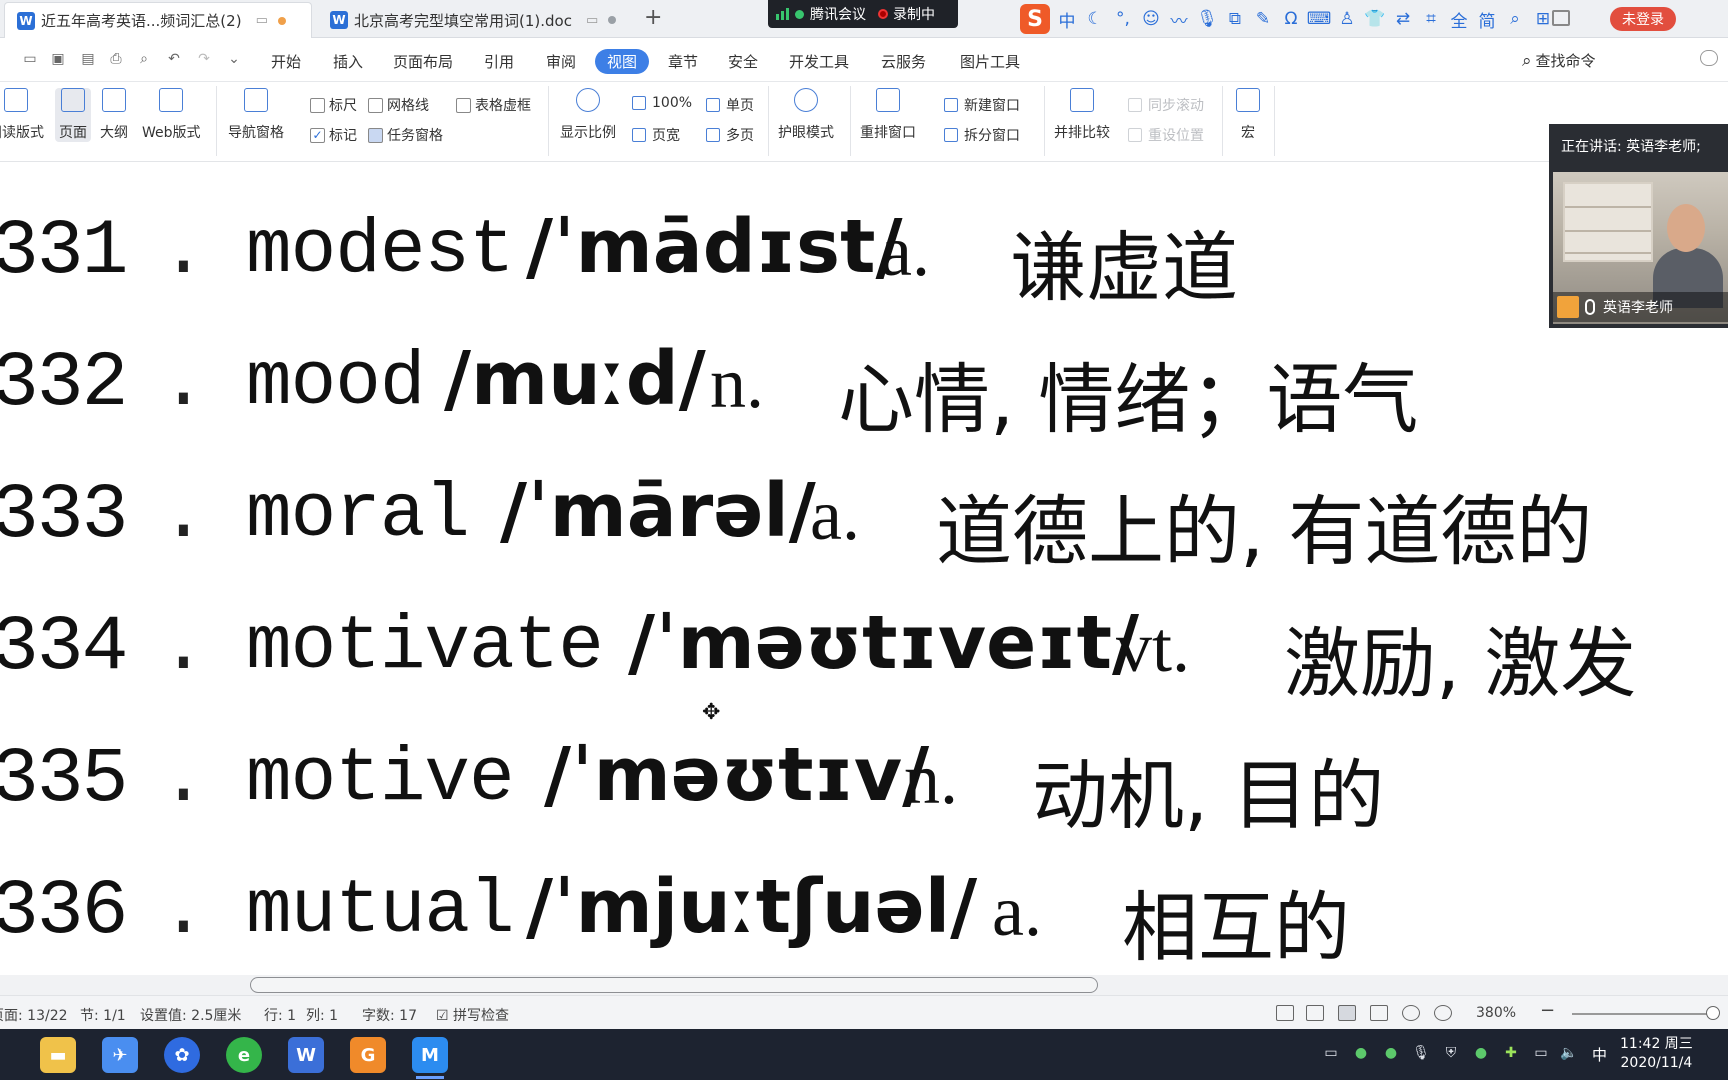 The height and width of the screenshot is (1080, 1728). What do you see at coordinates (405, 135) in the screenshot?
I see `task-pane-checkbox: 任务窗格` at bounding box center [405, 135].